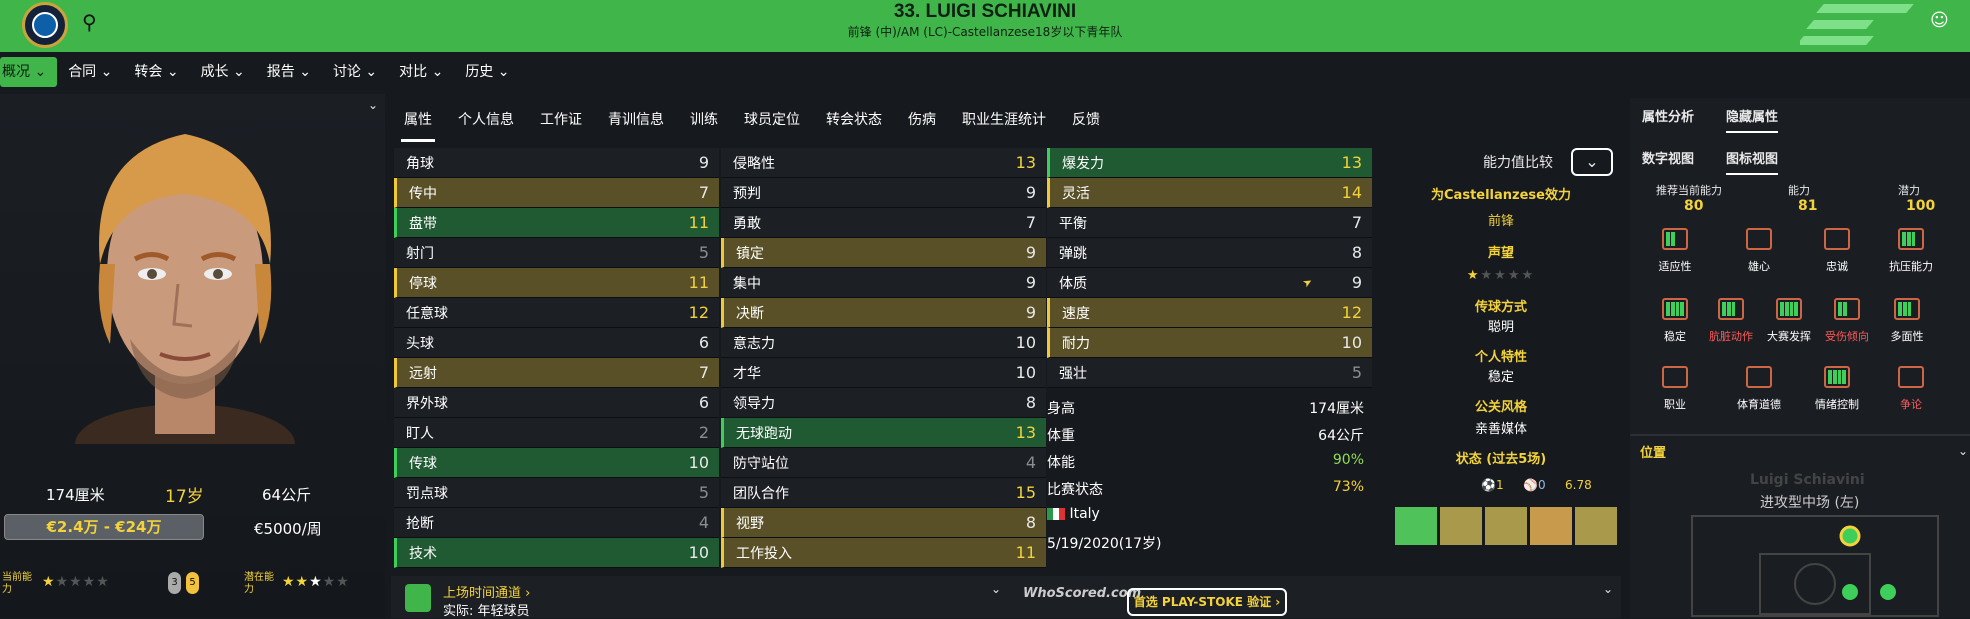 The width and height of the screenshot is (1970, 619). I want to click on nav-item-transfer: 转会 ⌄, so click(156, 72).